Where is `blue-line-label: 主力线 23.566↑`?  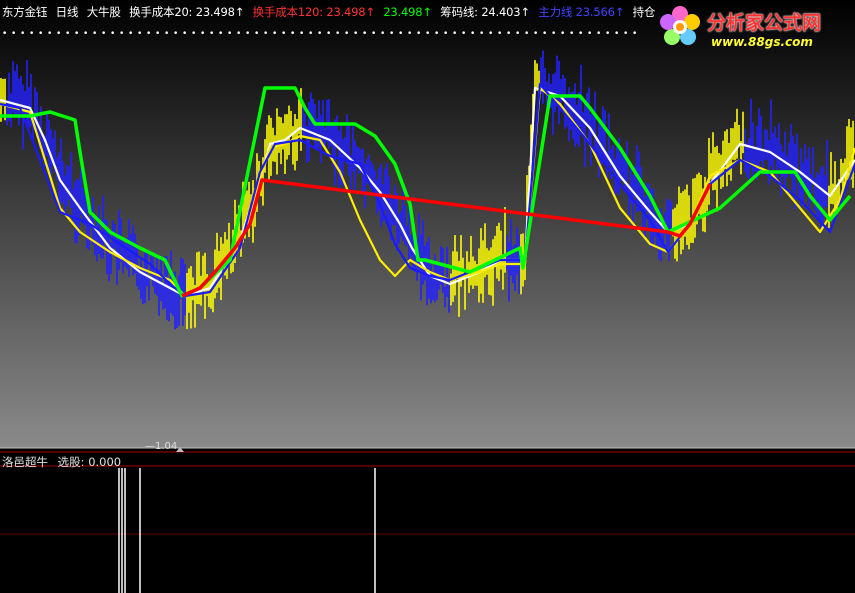 blue-line-label: 主力线 23.566↑ is located at coordinates (581, 12).